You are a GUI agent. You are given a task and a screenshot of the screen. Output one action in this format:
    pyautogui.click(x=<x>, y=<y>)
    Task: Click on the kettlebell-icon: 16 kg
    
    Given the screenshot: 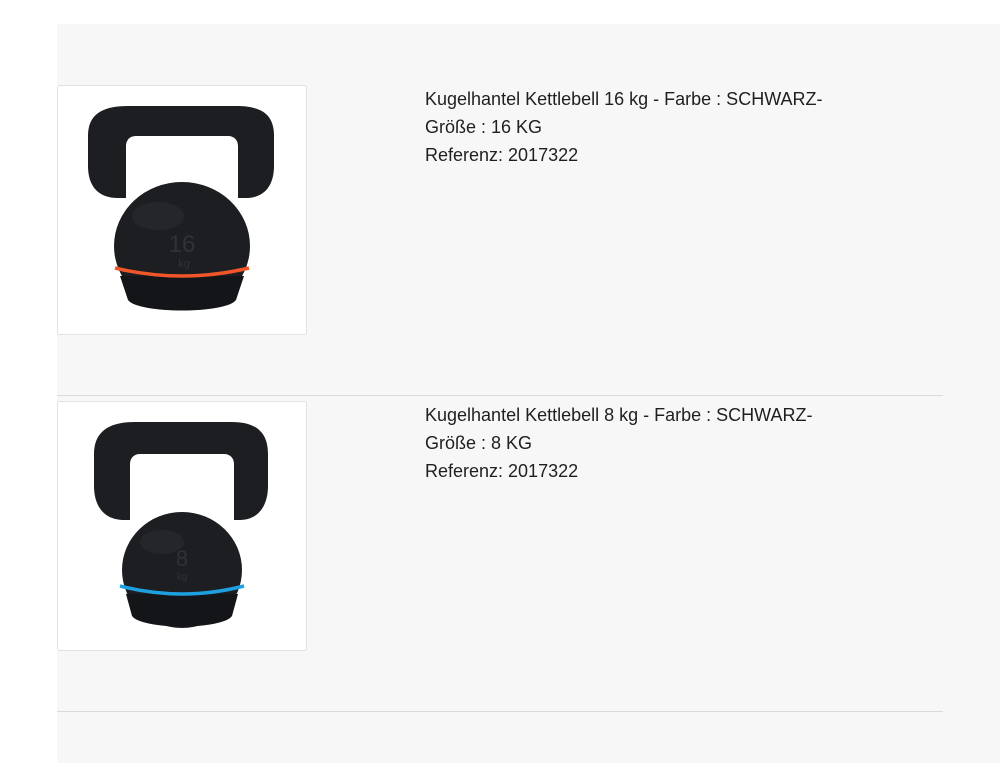 What is the action you would take?
    pyautogui.click(x=181, y=208)
    